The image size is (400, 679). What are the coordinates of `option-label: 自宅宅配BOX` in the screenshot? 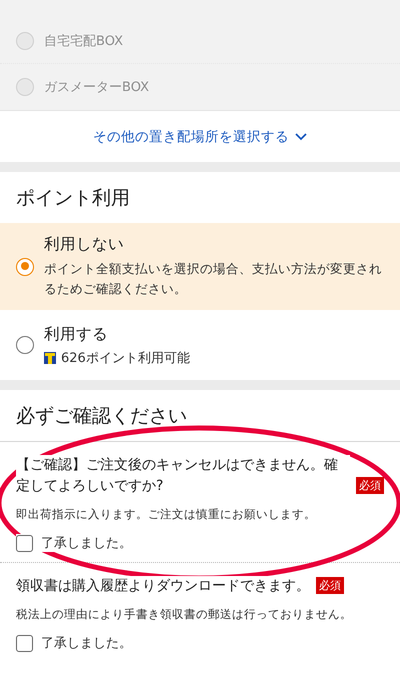 It's located at (83, 41).